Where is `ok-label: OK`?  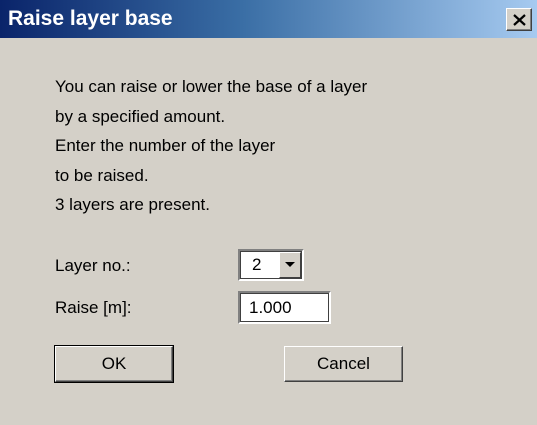 ok-label: OK is located at coordinates (114, 363).